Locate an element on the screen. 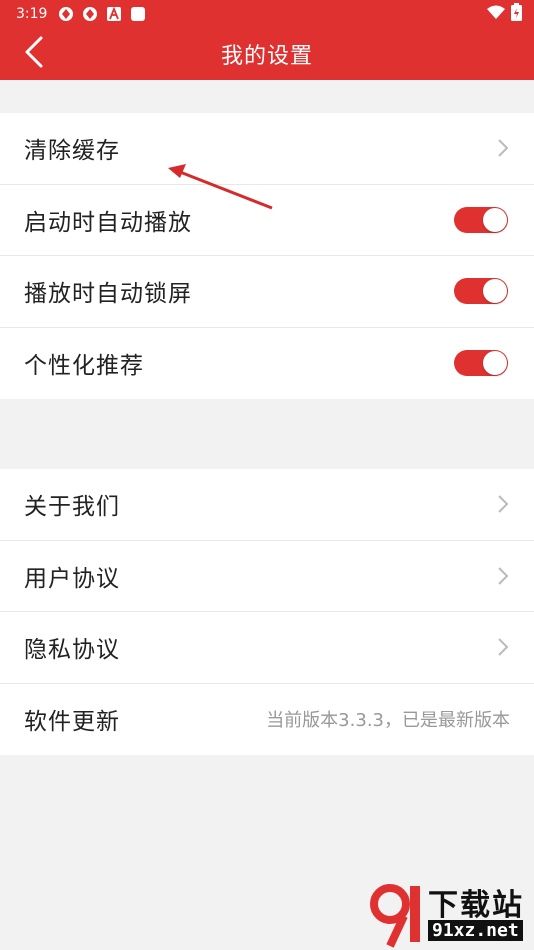  watermark-text: 下载站 is located at coordinates (476, 905).